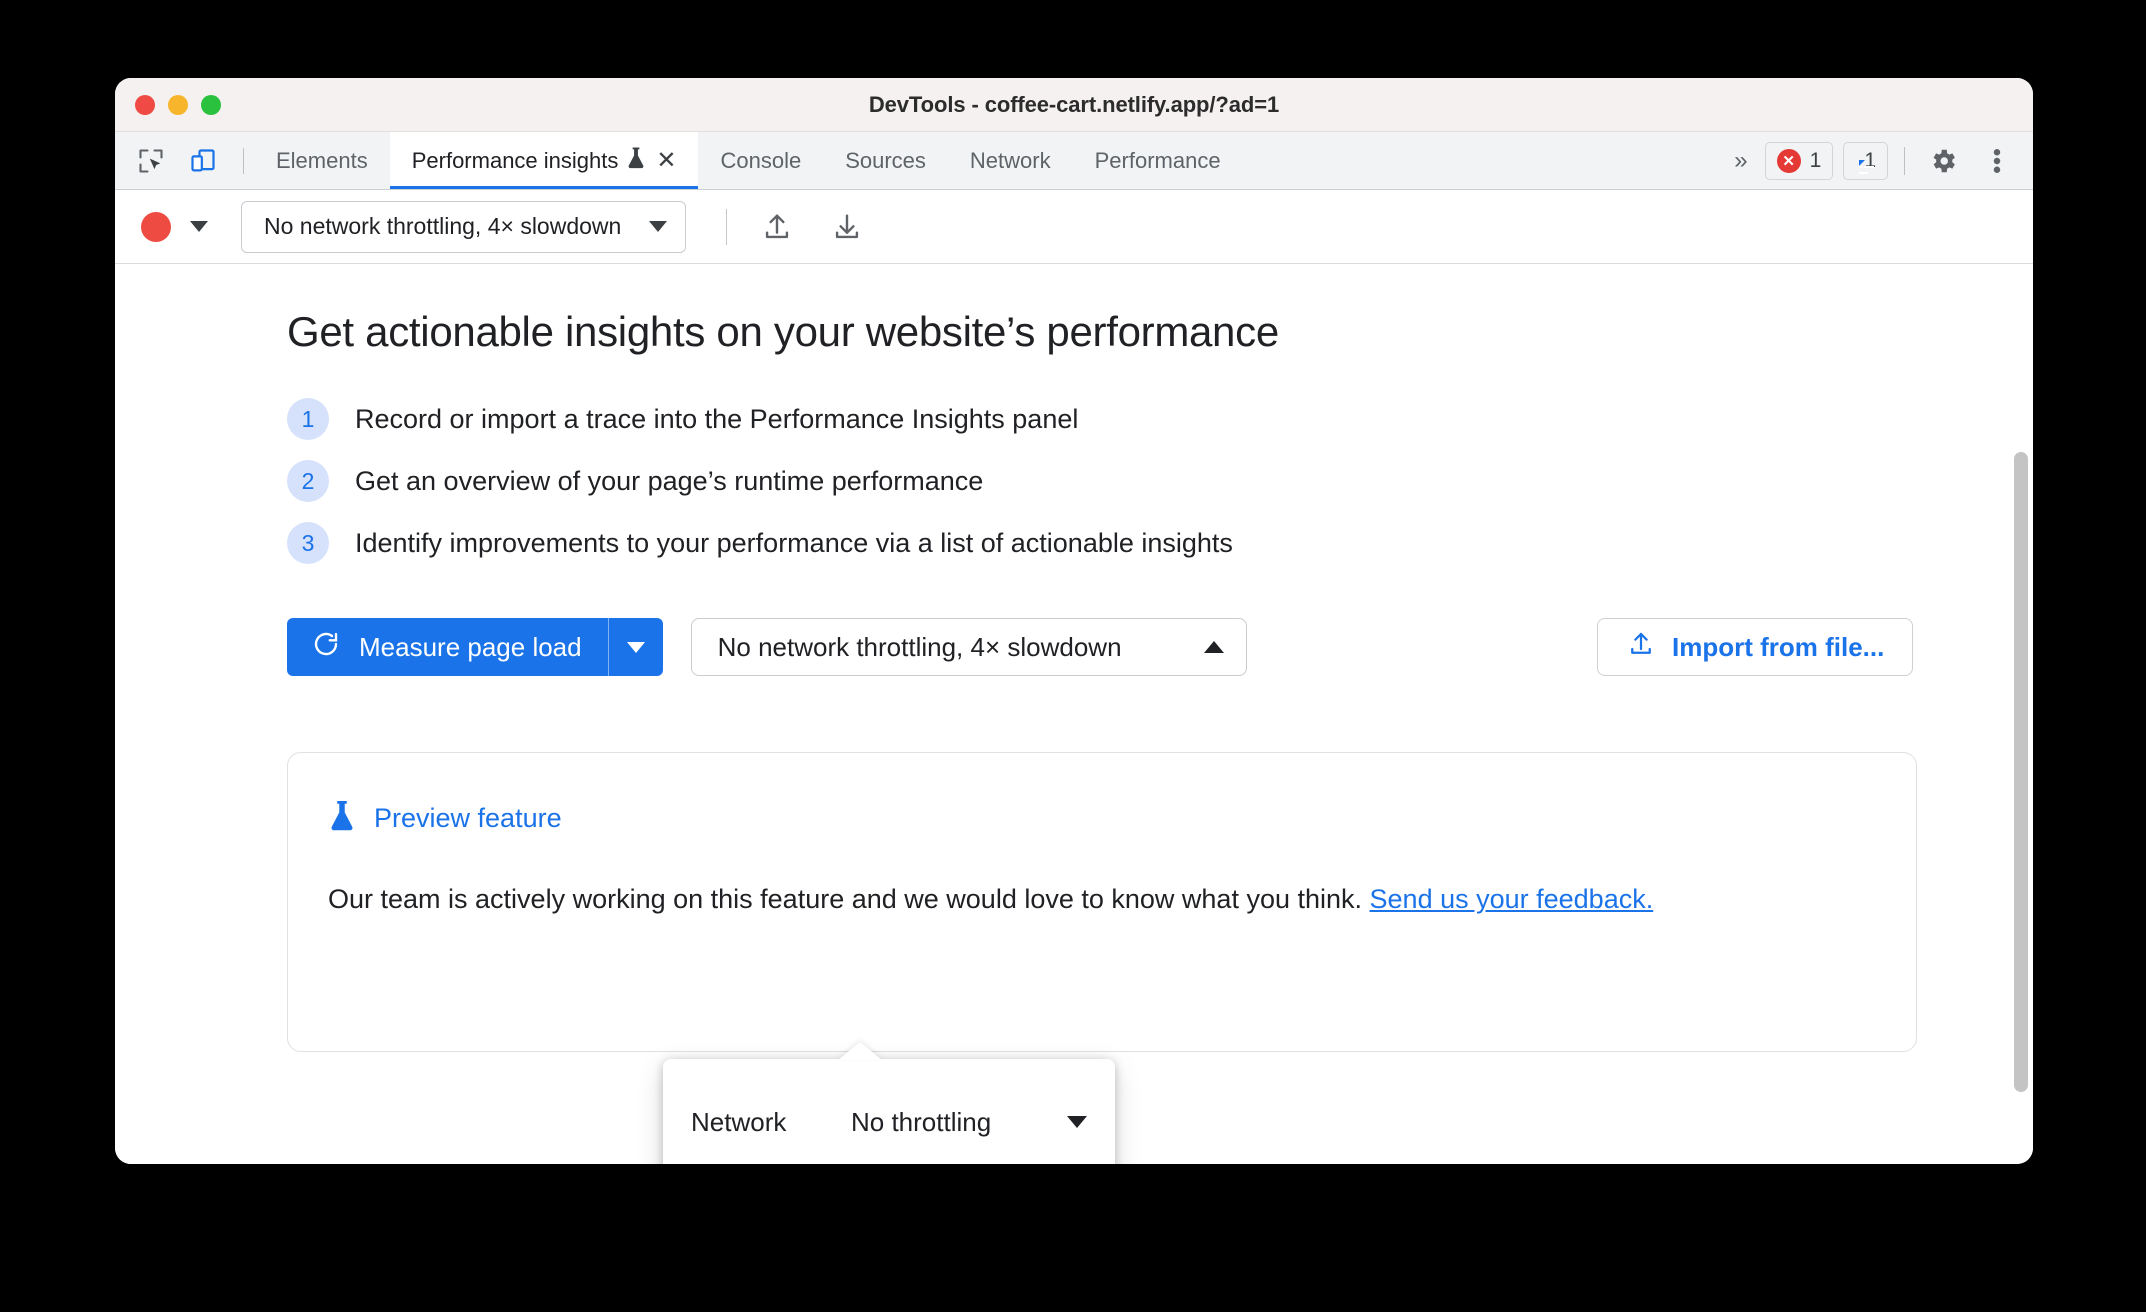  I want to click on message-count-badge: 1, so click(1865, 160).